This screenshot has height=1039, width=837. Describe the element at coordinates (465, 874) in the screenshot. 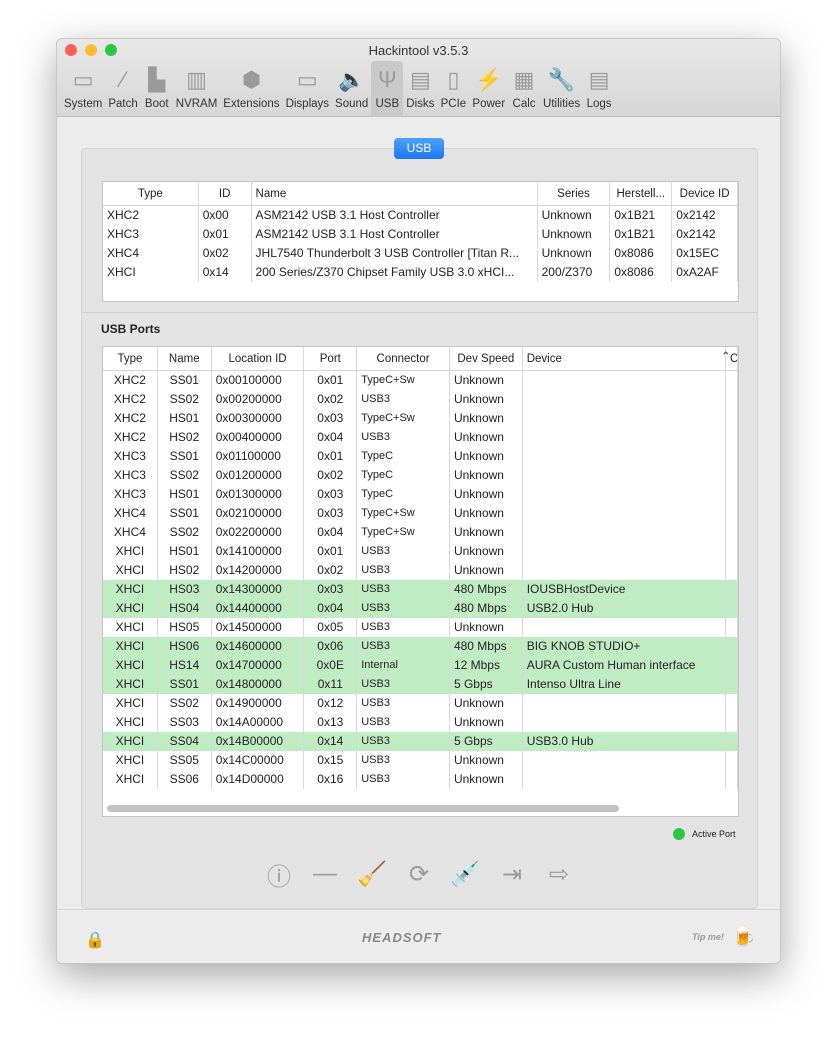

I see `syringe-icon: 💉` at that location.